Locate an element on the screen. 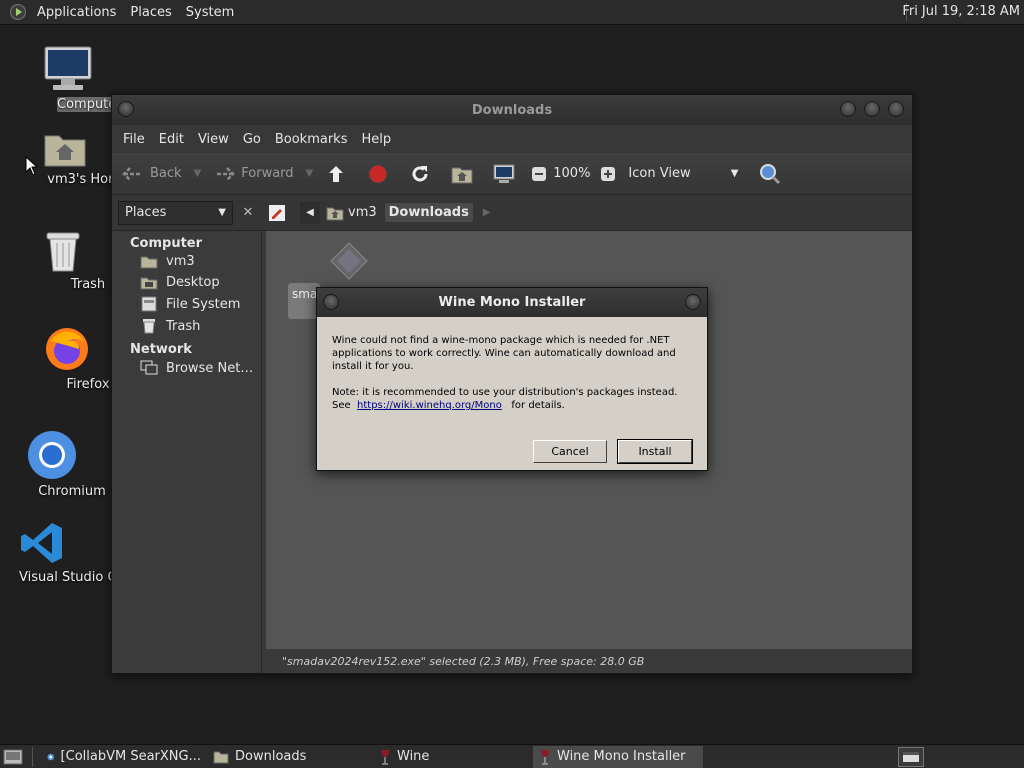 This screenshot has width=1024, height=768. vscode-icon is located at coordinates (65, 543).